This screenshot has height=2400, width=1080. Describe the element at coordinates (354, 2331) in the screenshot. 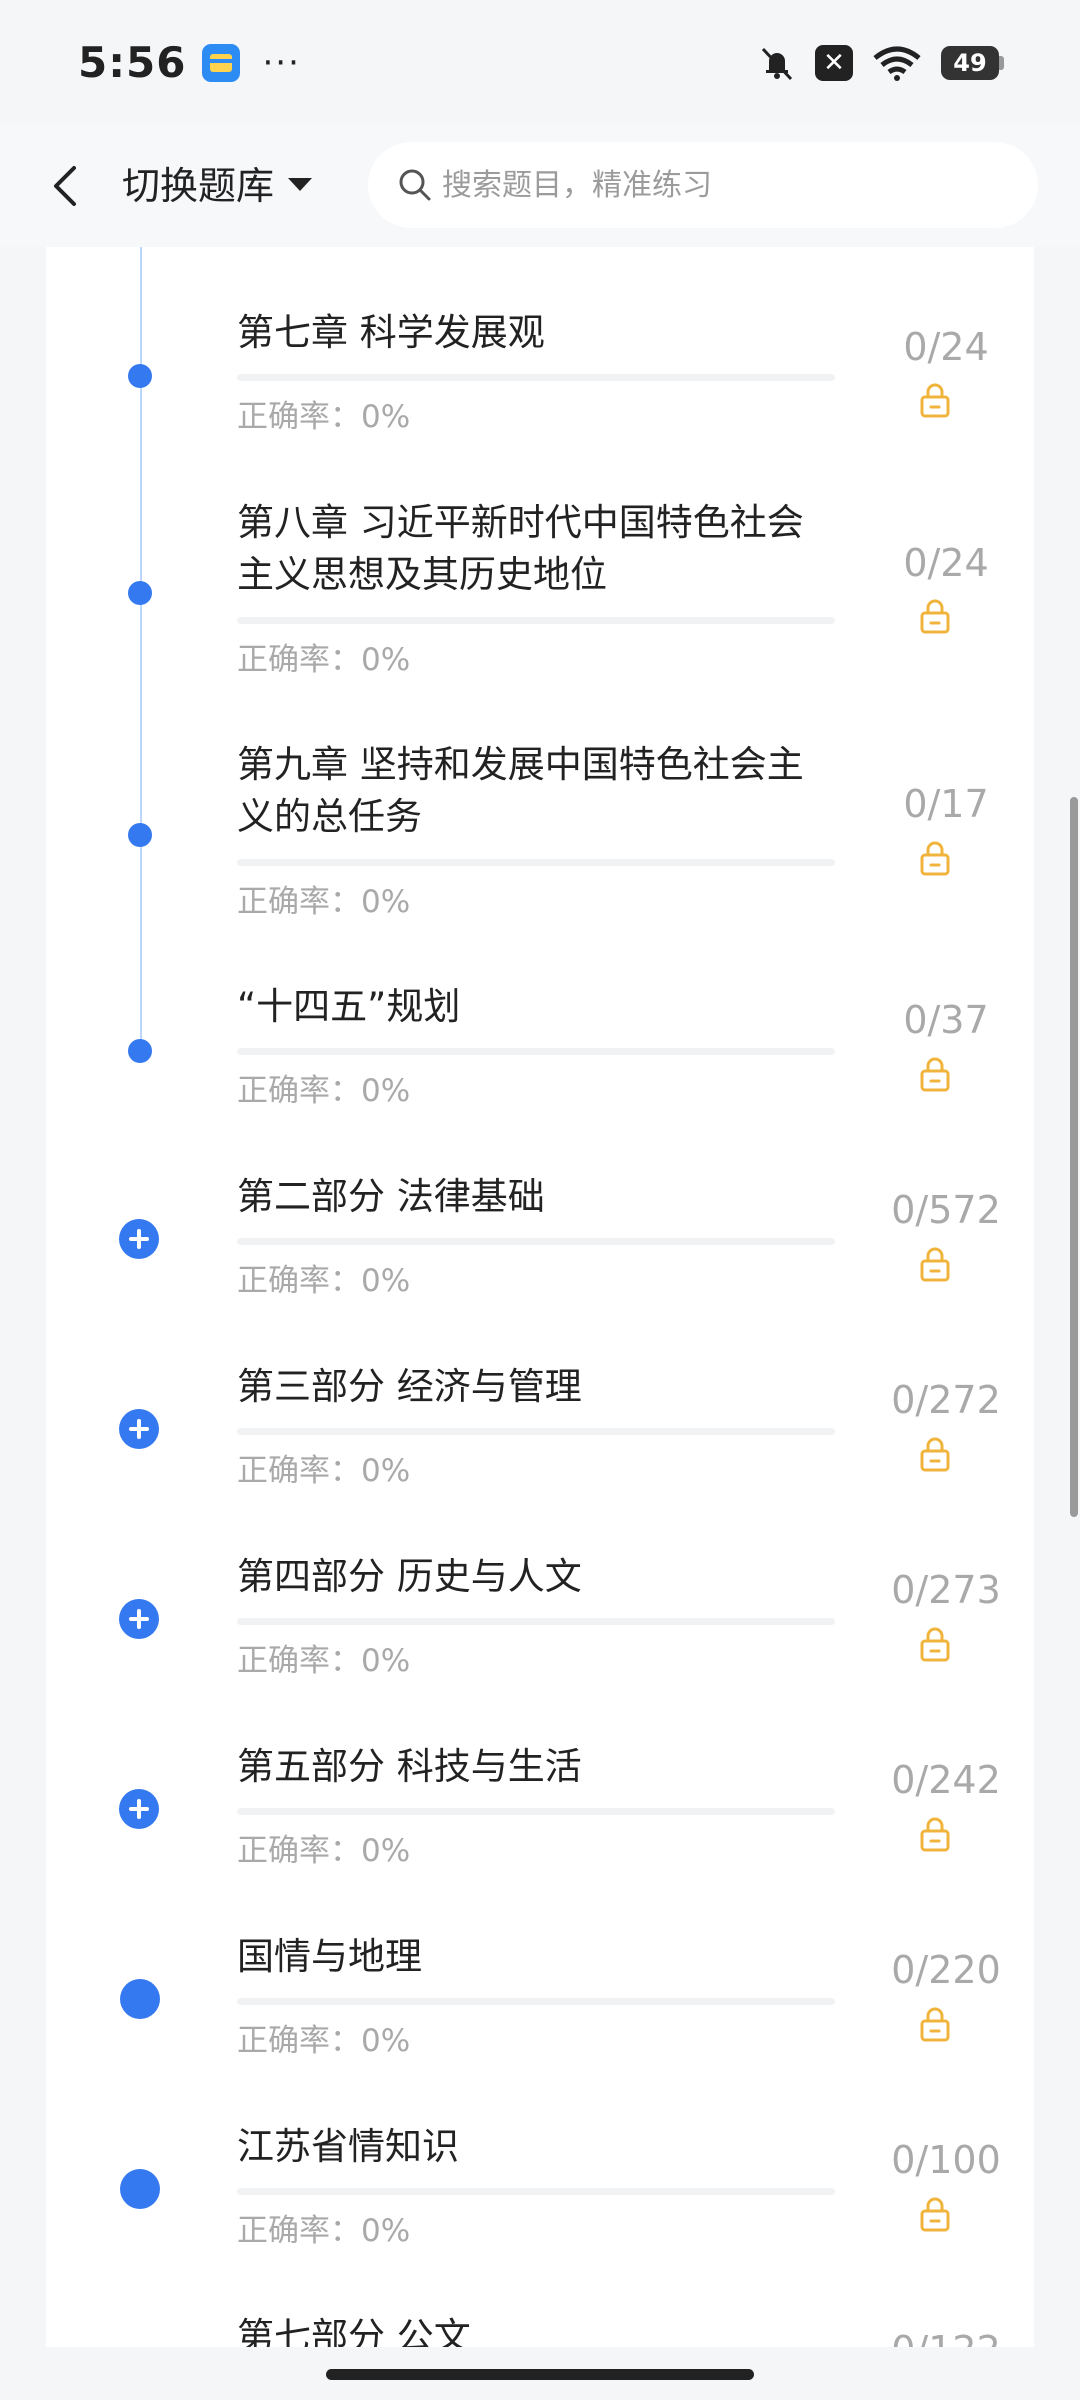

I see `item-title: 第七部分 公文` at that location.